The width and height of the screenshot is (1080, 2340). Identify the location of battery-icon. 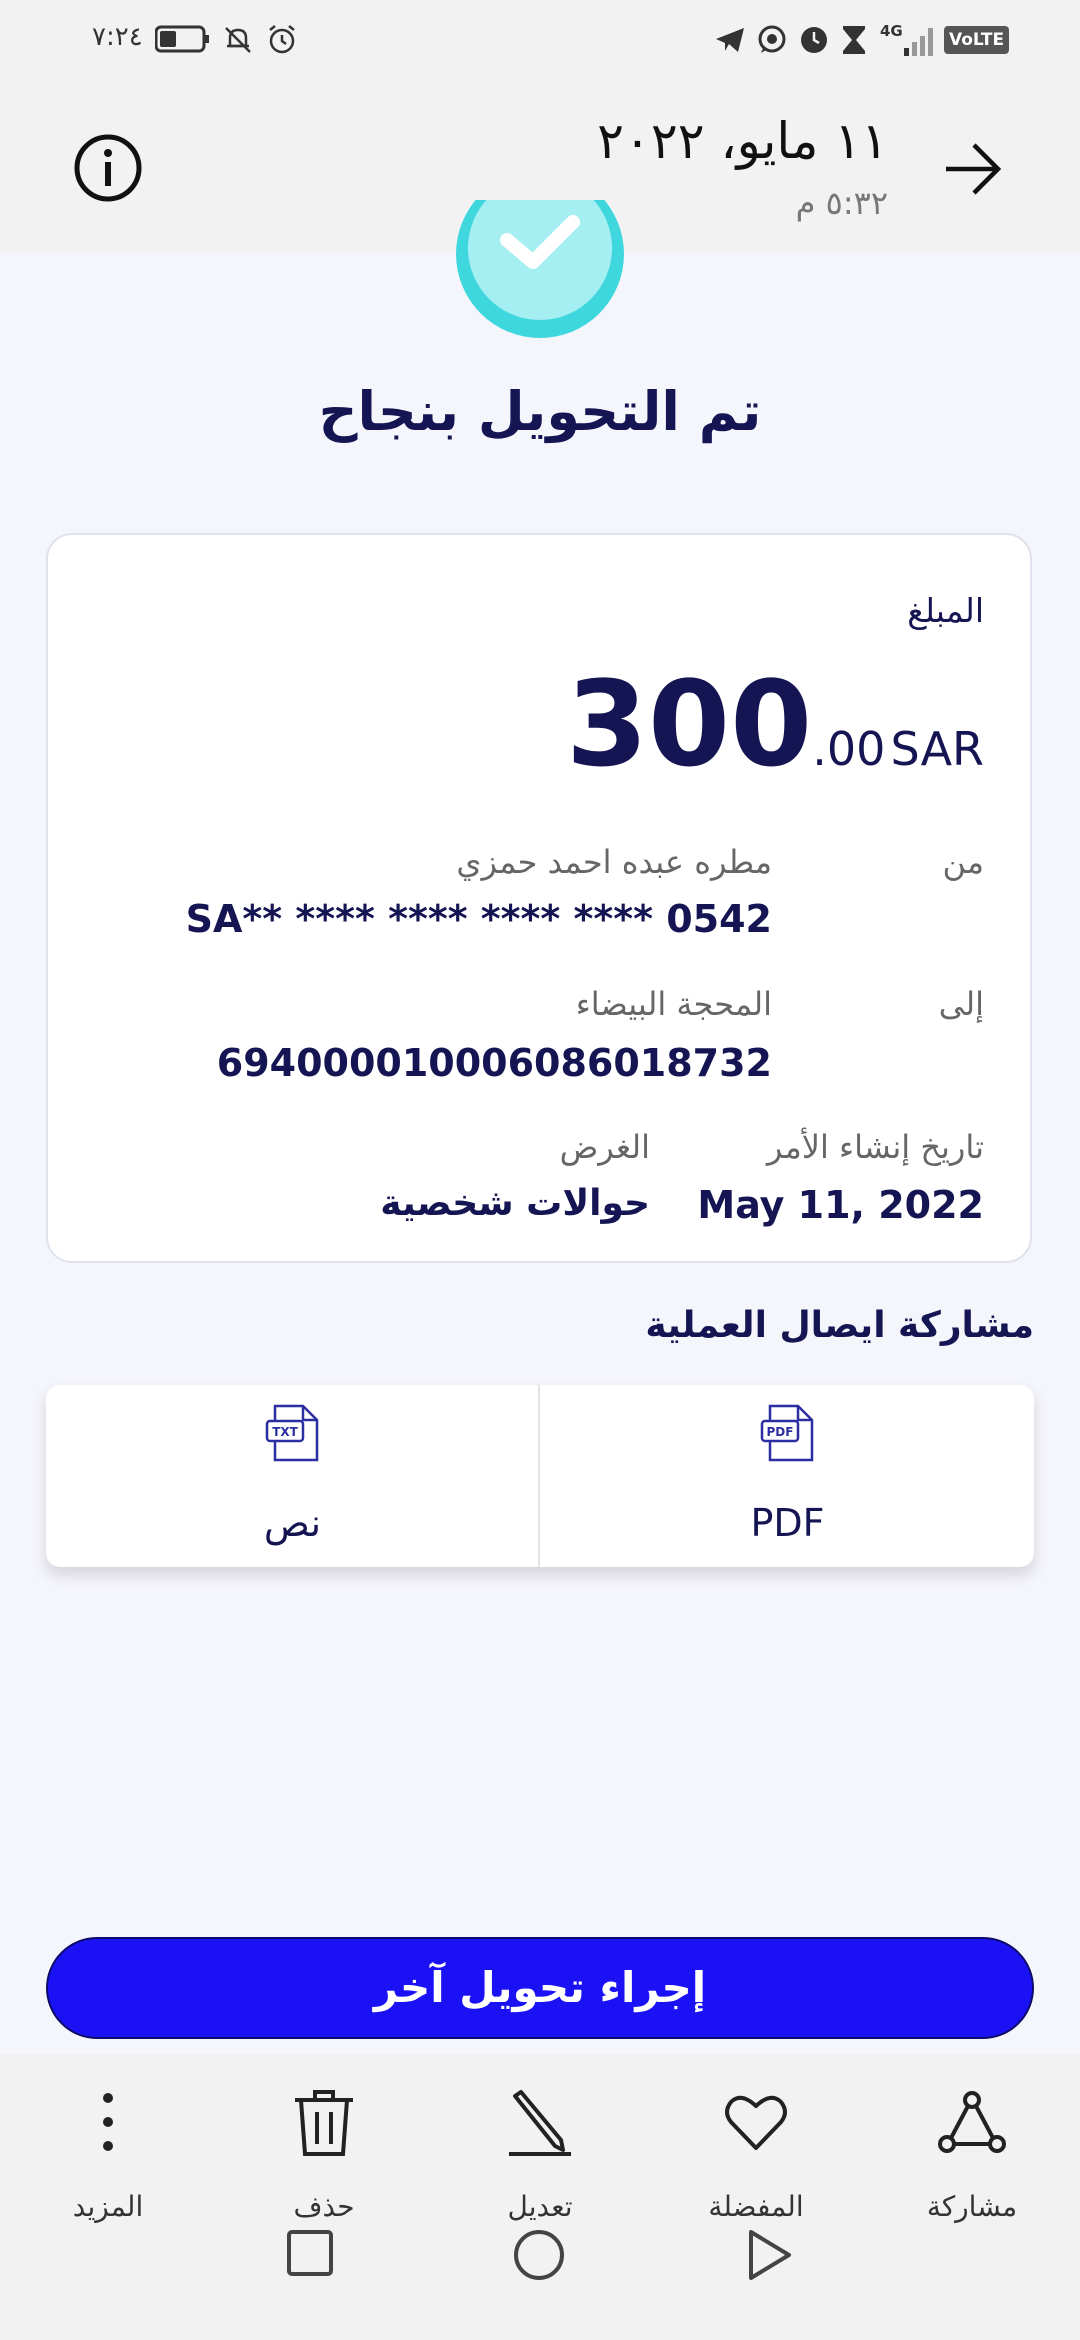
(182, 39).